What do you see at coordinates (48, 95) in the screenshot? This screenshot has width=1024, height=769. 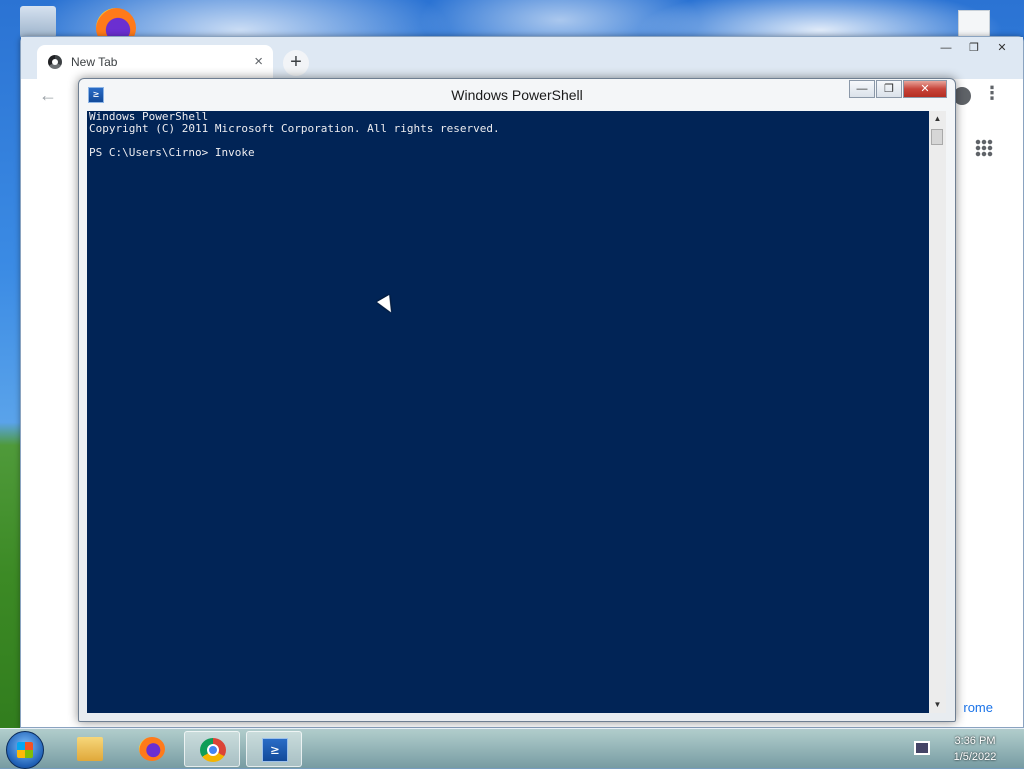 I see `back-arrow-icon: ←` at bounding box center [48, 95].